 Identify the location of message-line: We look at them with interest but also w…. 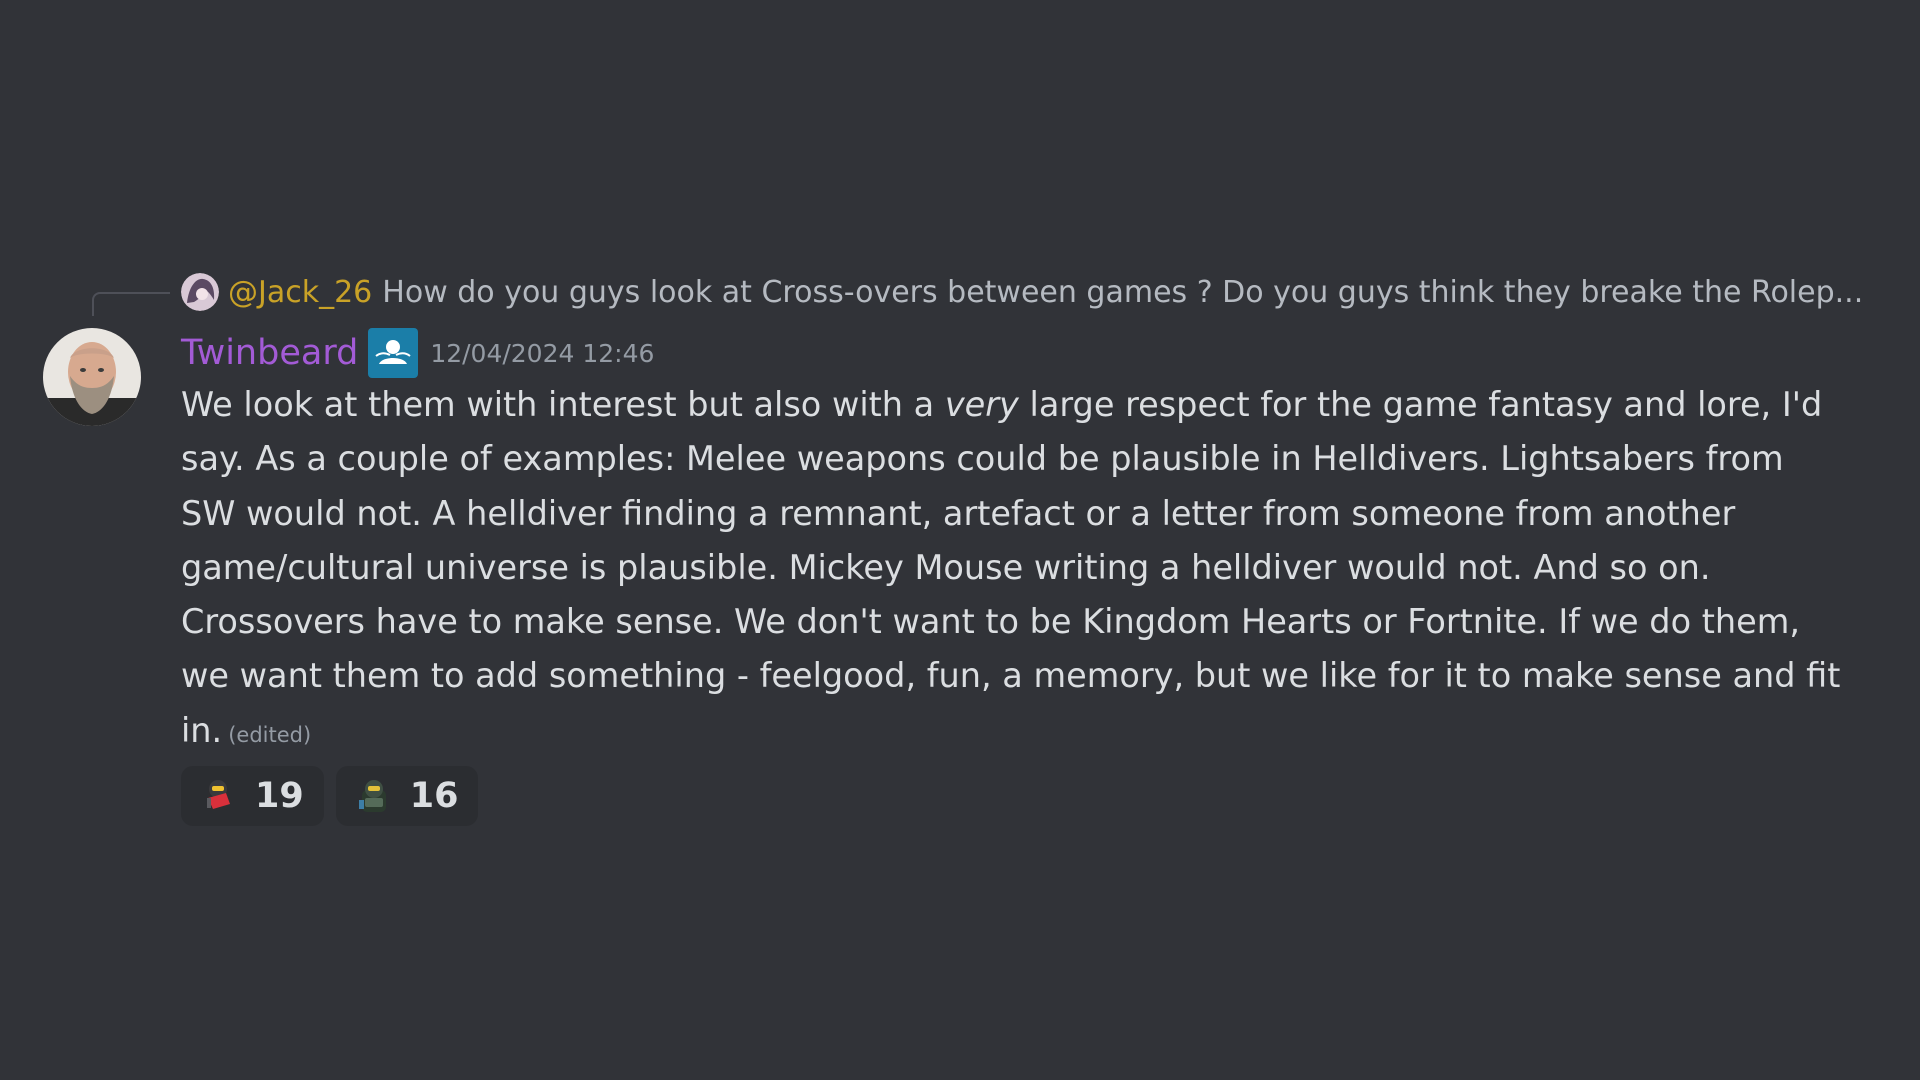
(1002, 404).